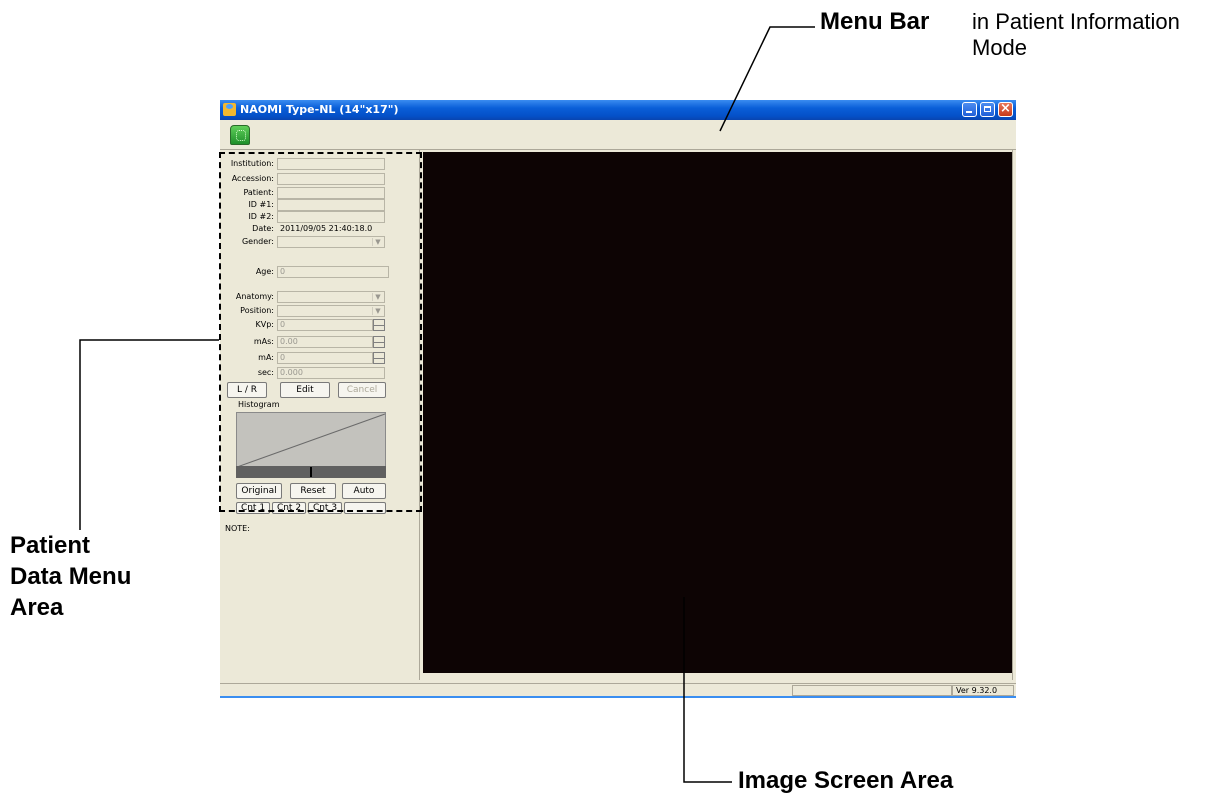  Describe the element at coordinates (767, 79) in the screenshot. I see `menu-bar-leader` at that location.